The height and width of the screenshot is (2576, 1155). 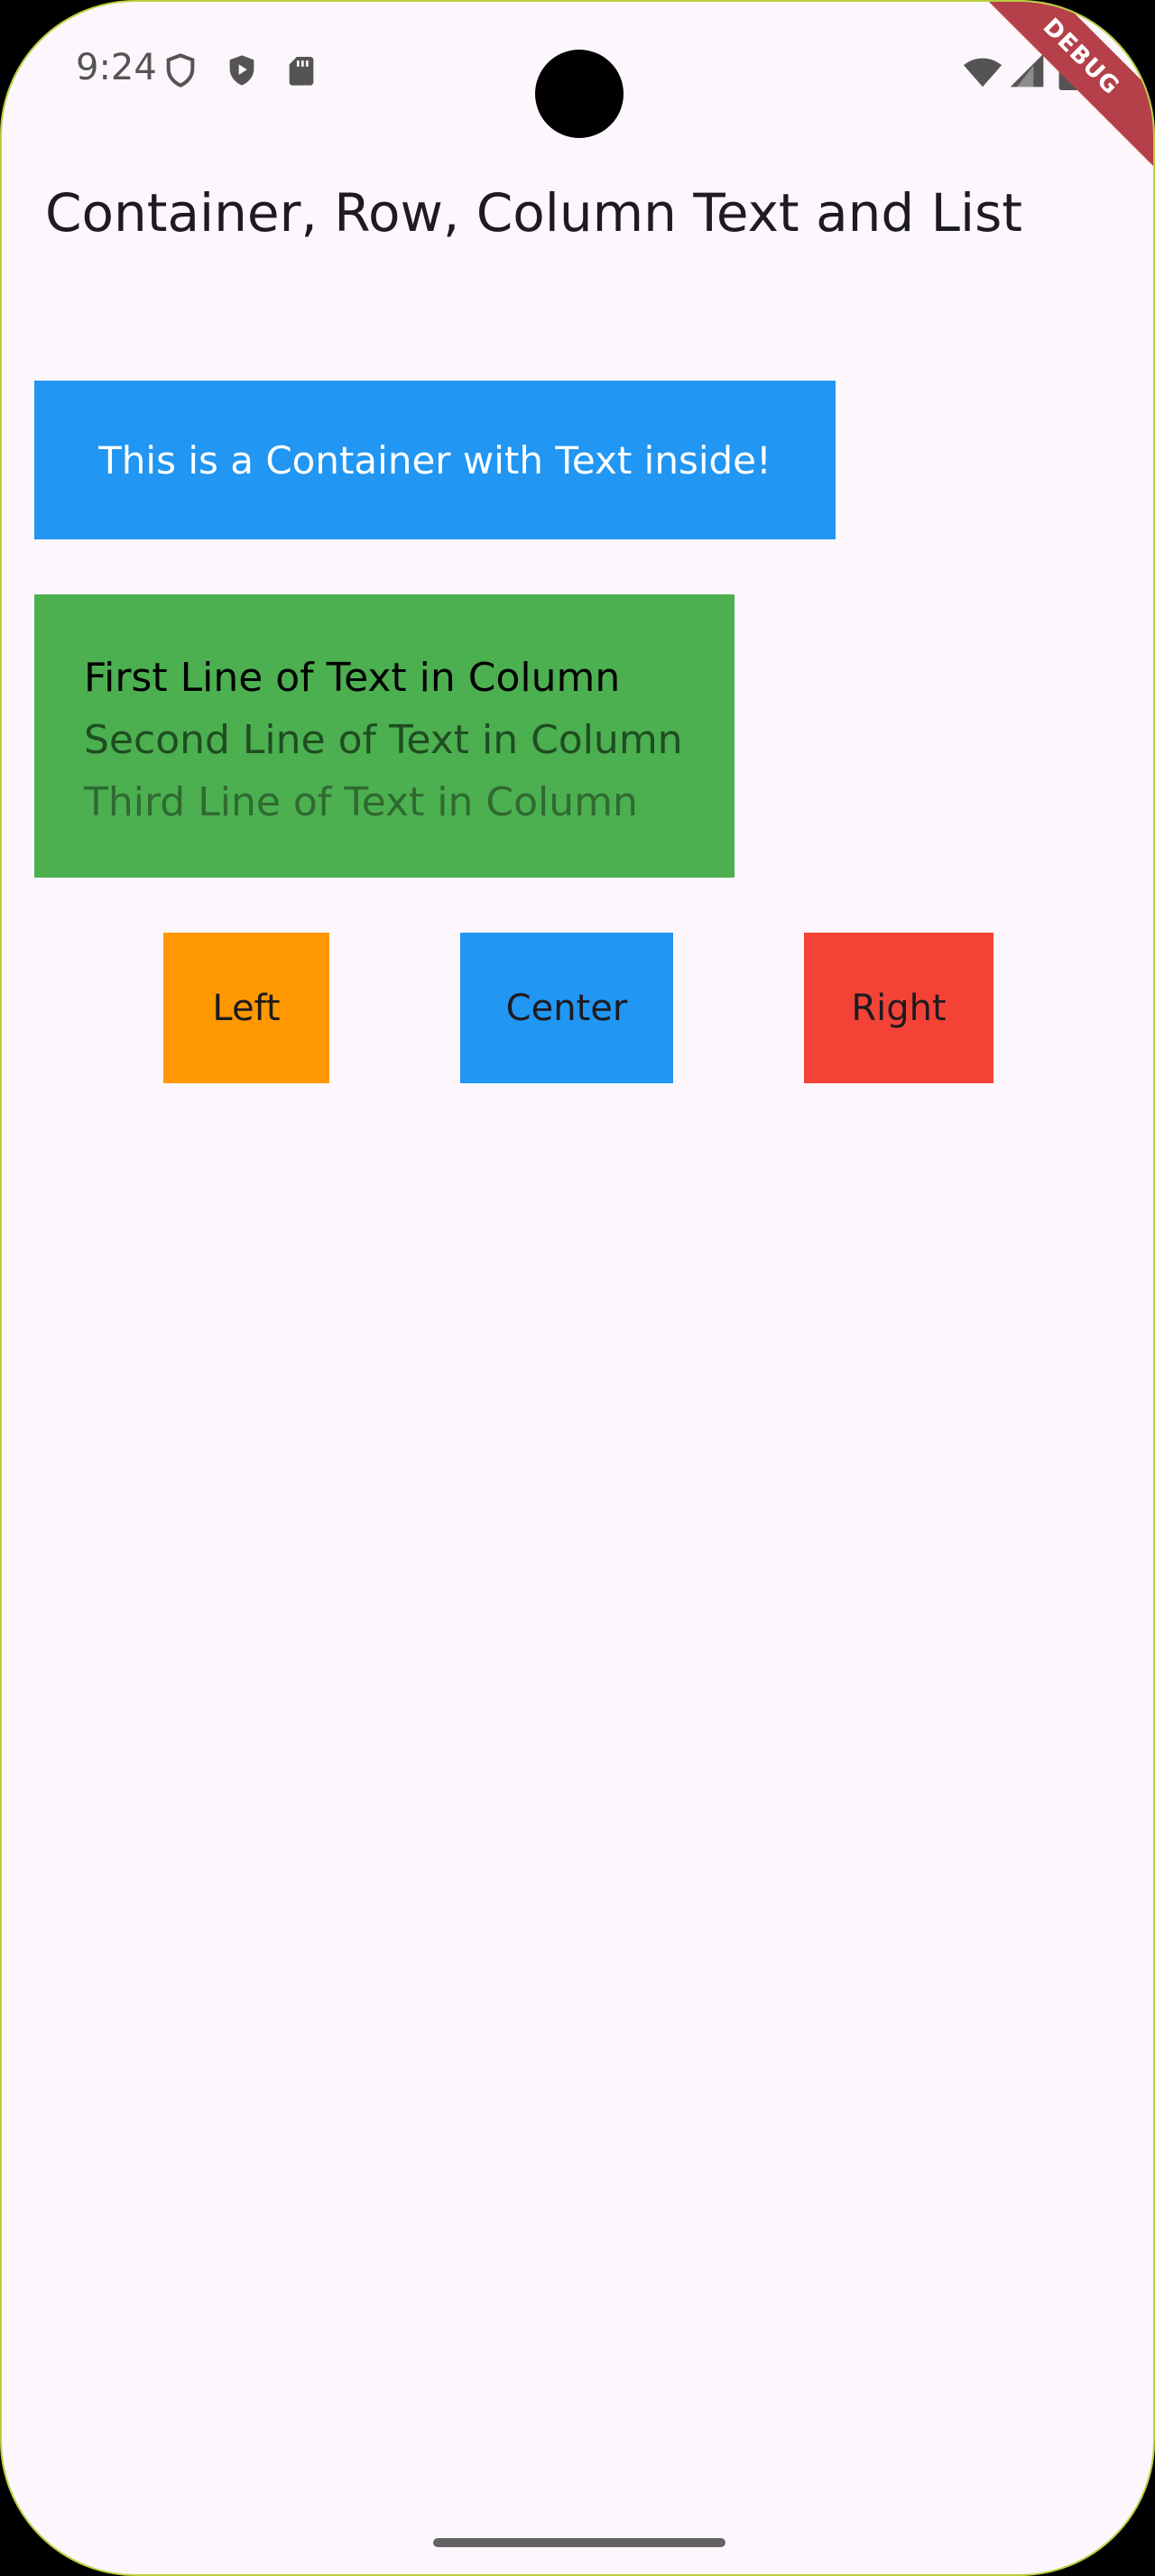 I want to click on signal-icon, so click(x=1027, y=70).